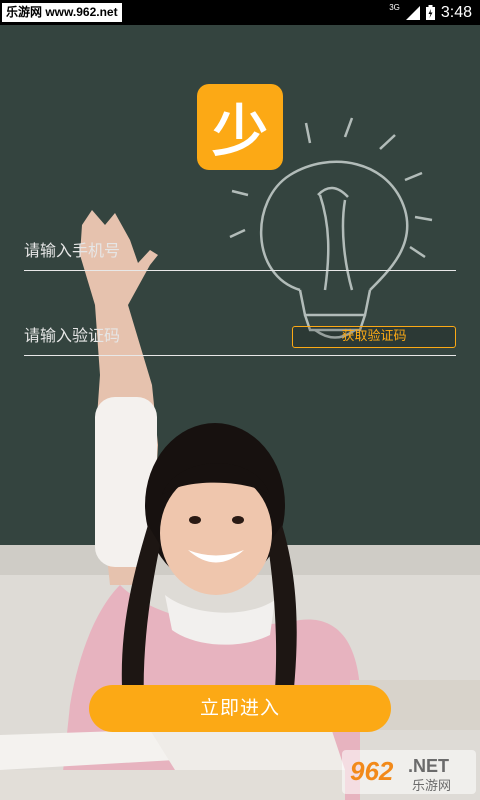 The image size is (480, 800). Describe the element at coordinates (240, 12) in the screenshot. I see `status-bar: 乐游网 www.962.net 3G 3:48` at that location.